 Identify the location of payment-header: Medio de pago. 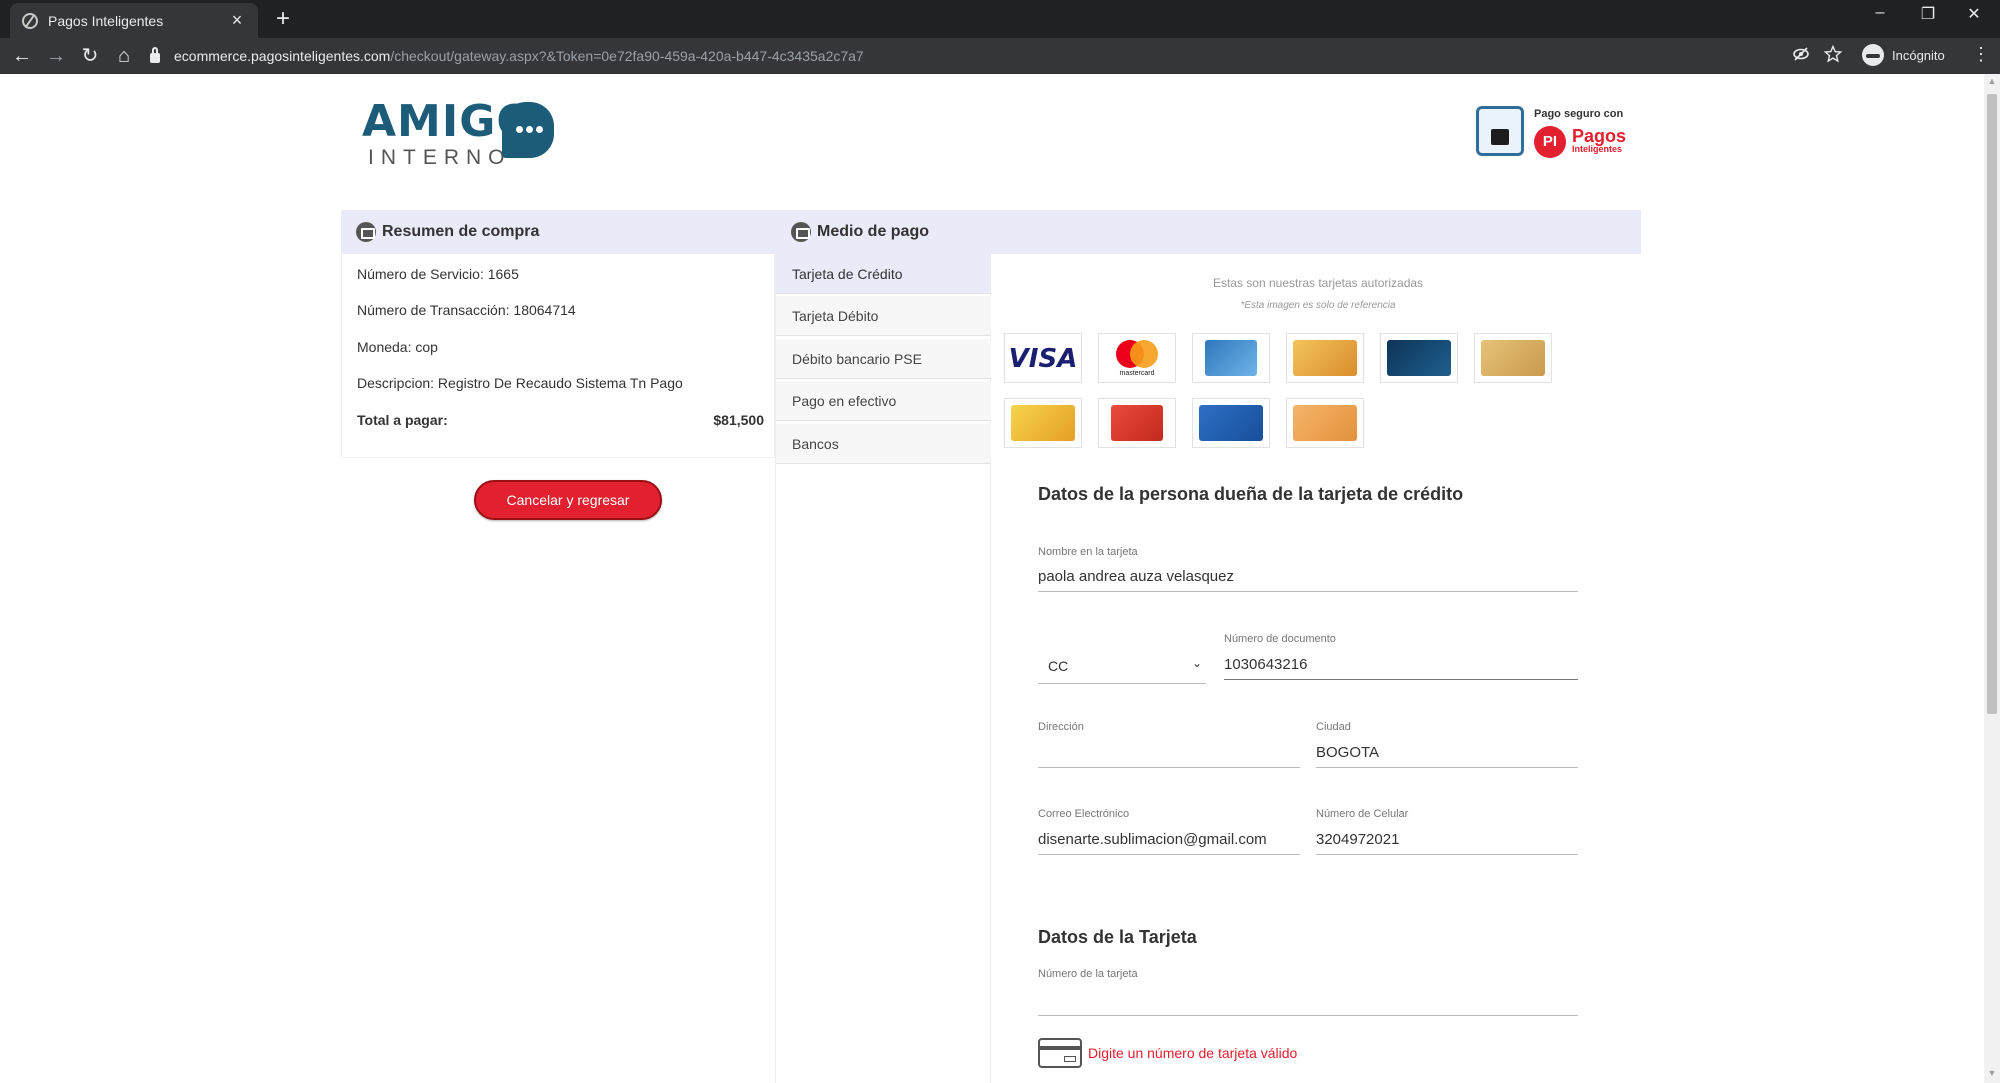
(1208, 232).